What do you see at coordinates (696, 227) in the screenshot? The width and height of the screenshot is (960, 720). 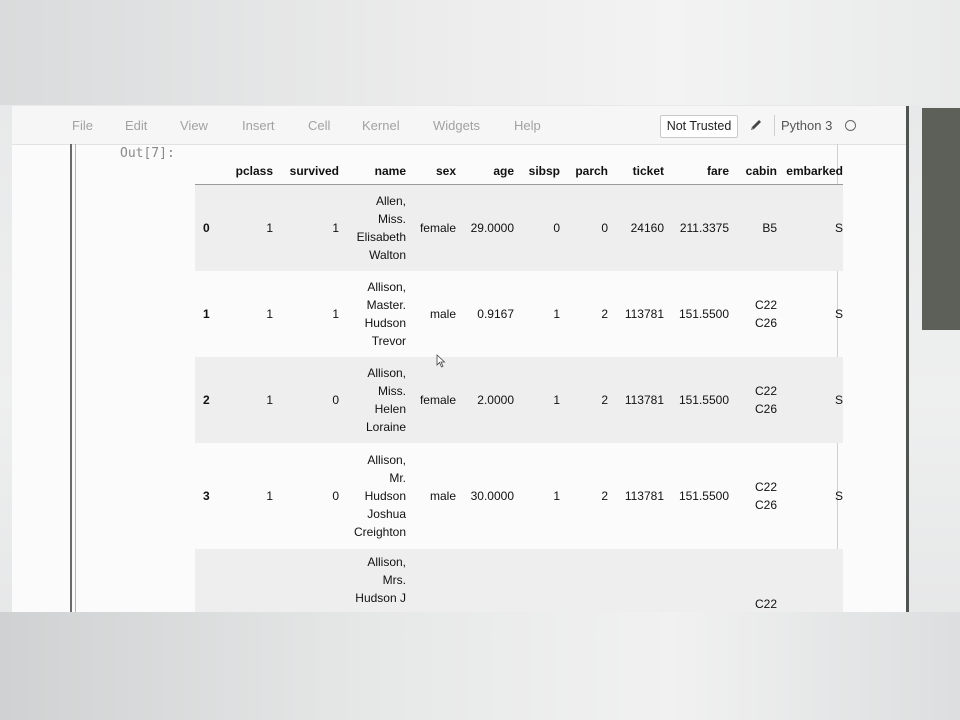 I see `cell-fare: 211.3375` at bounding box center [696, 227].